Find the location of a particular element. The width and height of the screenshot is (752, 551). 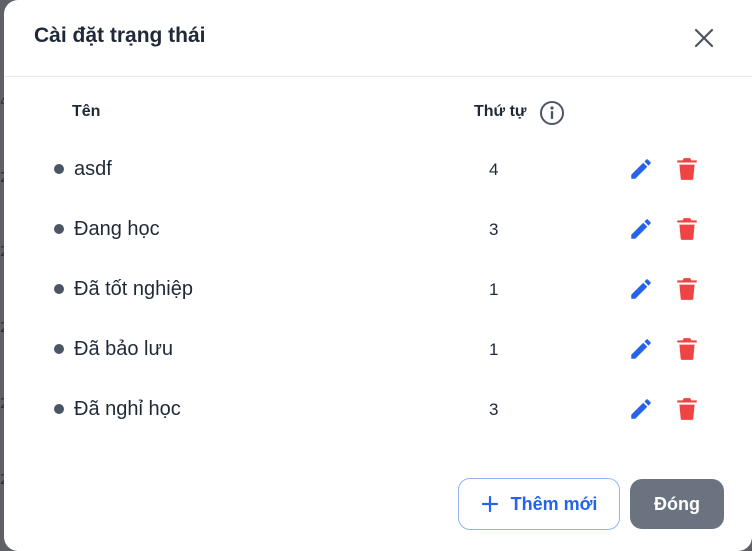

status-name: Đã bảo lưu is located at coordinates (124, 349).